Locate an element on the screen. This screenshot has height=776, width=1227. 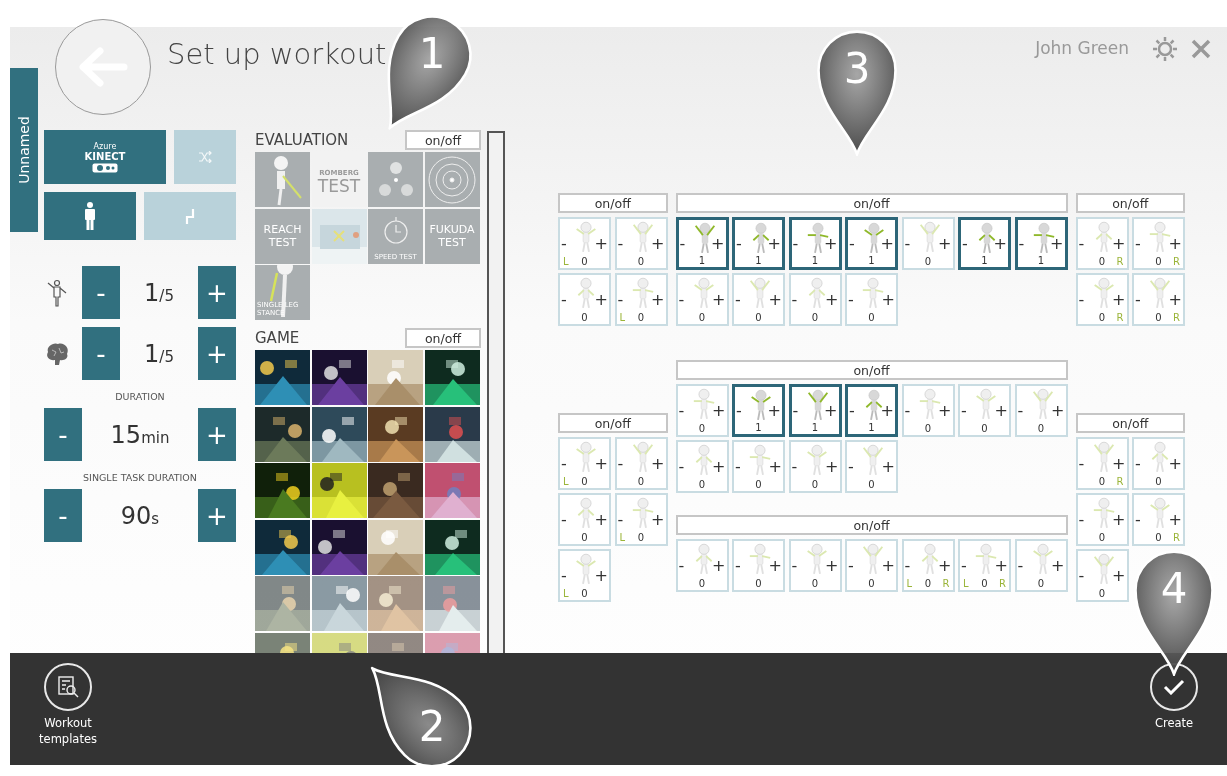
profile-tab: Unnamed is located at coordinates (24, 150).